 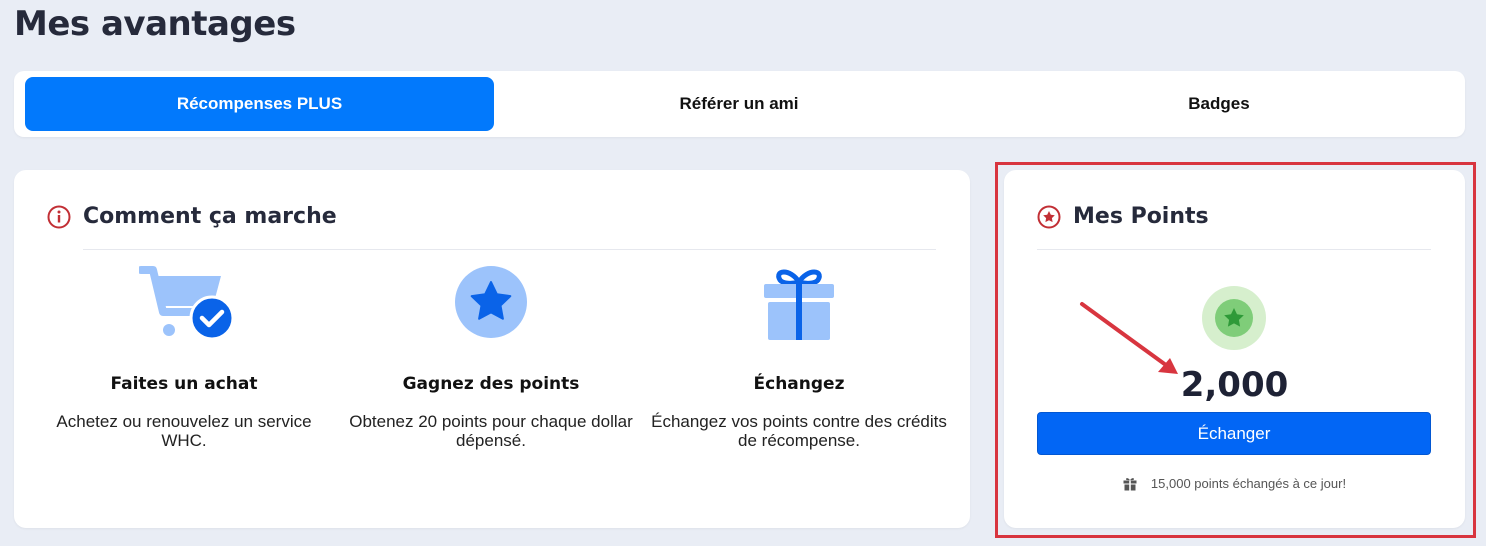 What do you see at coordinates (1234, 433) in the screenshot?
I see `redeem-button: Échanger` at bounding box center [1234, 433].